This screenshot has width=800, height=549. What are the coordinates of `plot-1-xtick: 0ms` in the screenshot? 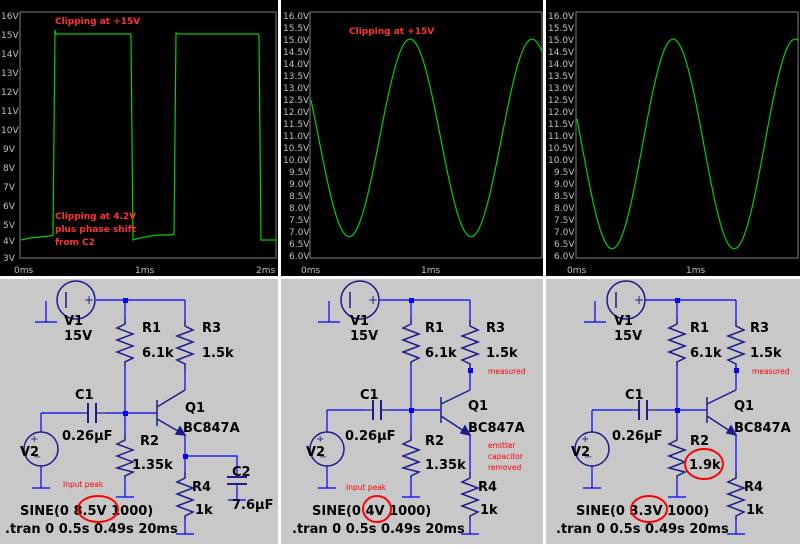 It's located at (23, 271).